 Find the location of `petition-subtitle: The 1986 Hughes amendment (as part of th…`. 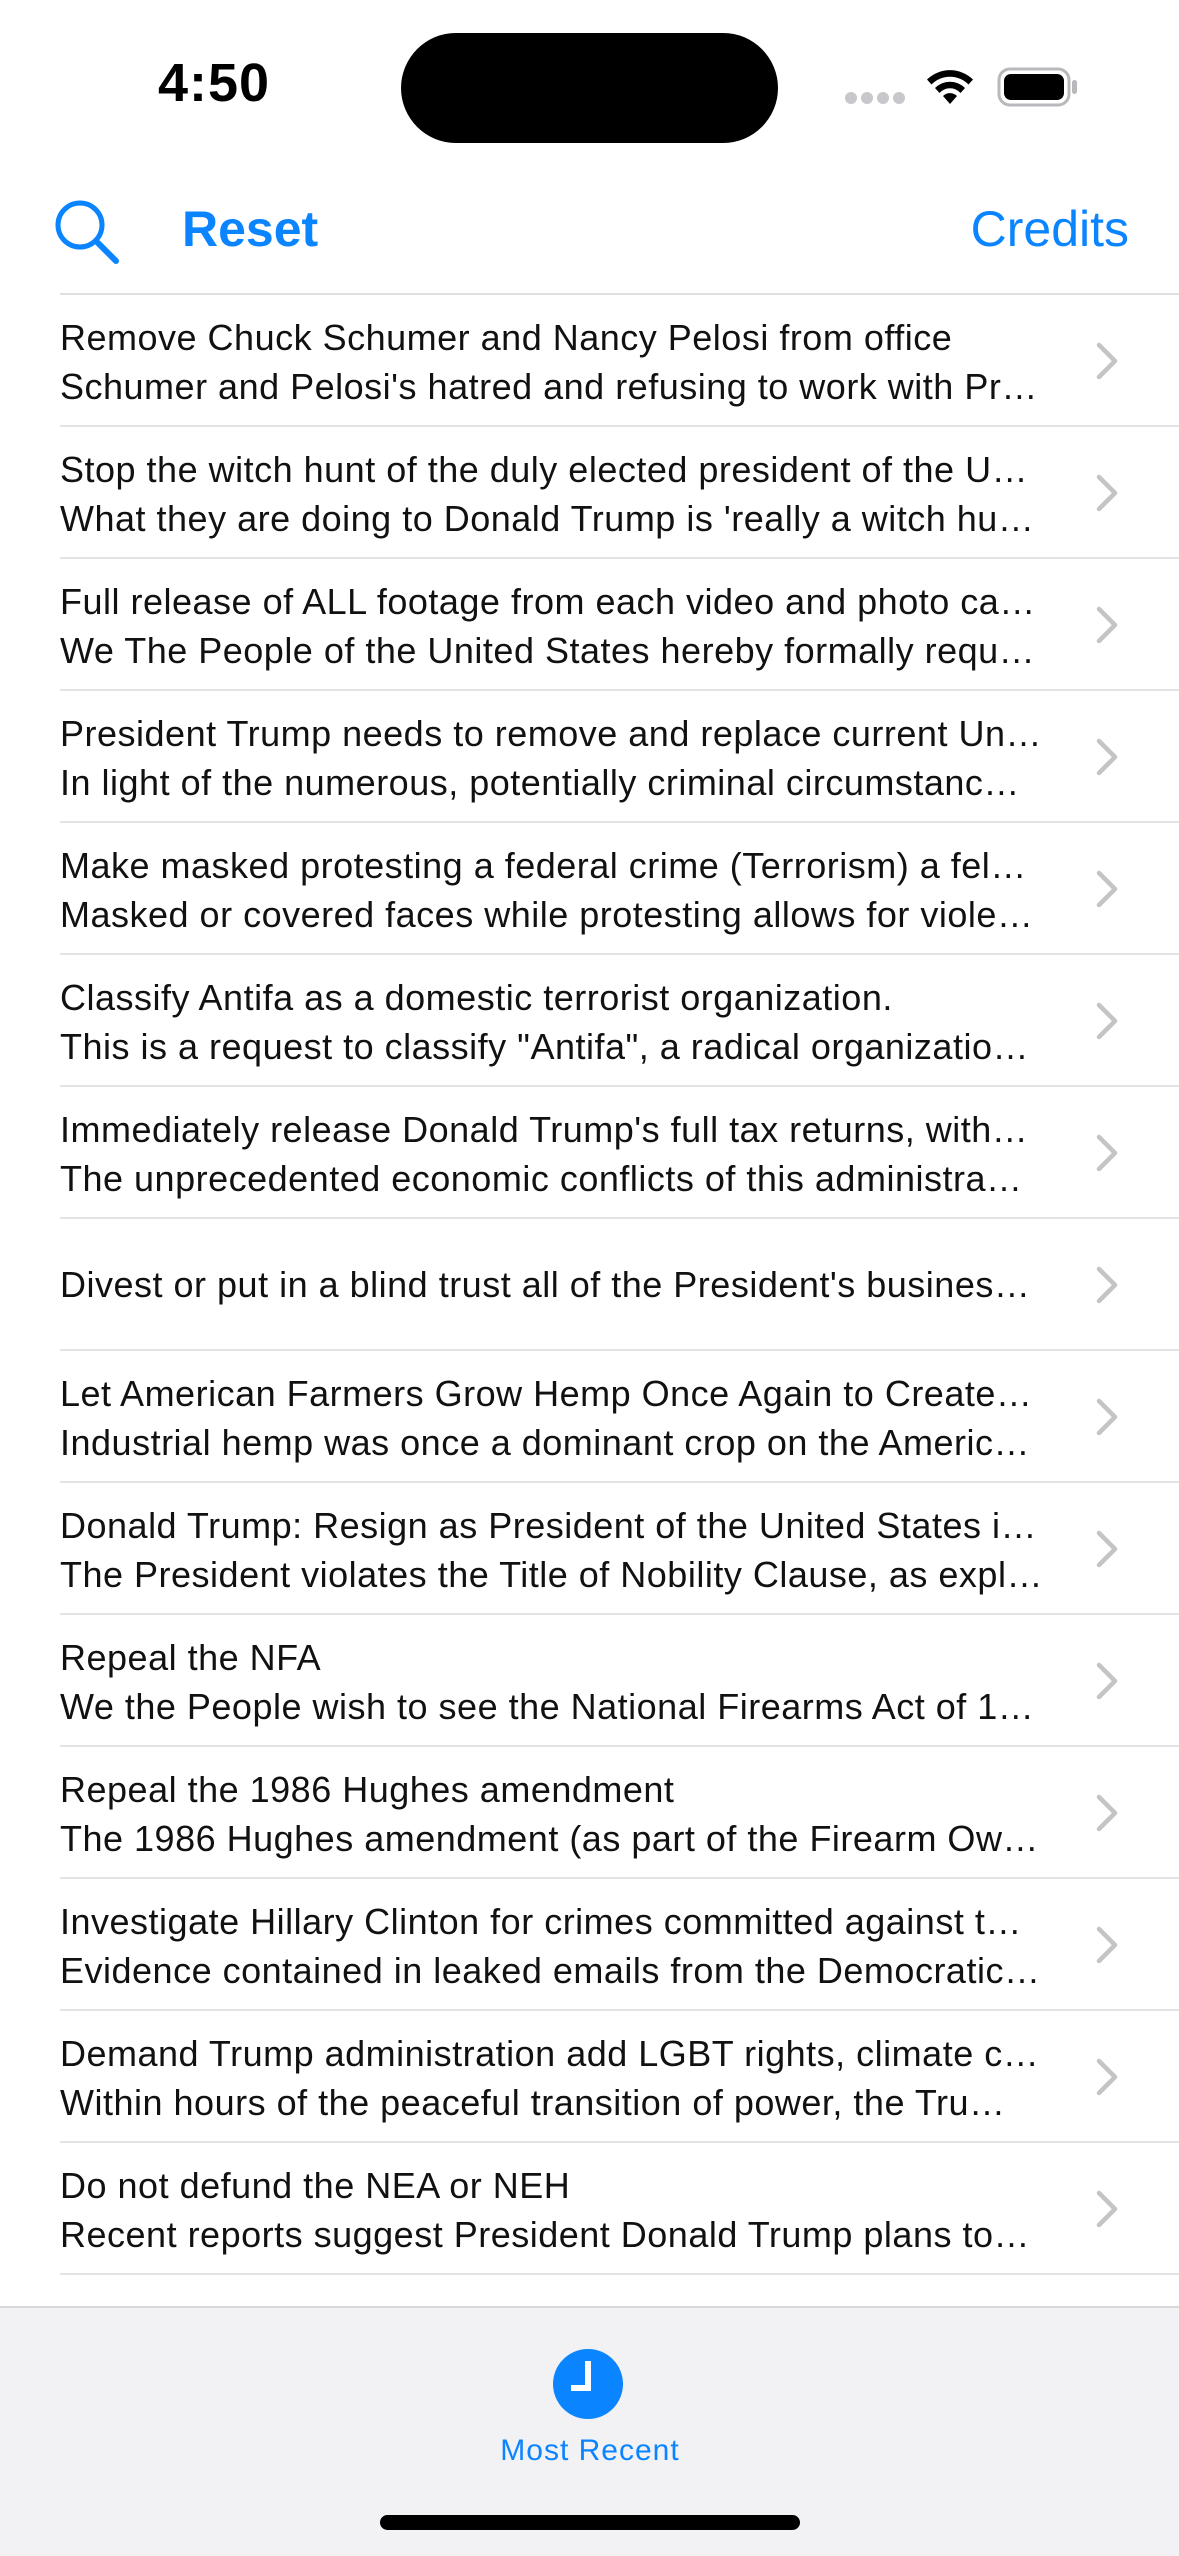

petition-subtitle: The 1986 Hughes amendment (as part of th… is located at coordinates (549, 1838).